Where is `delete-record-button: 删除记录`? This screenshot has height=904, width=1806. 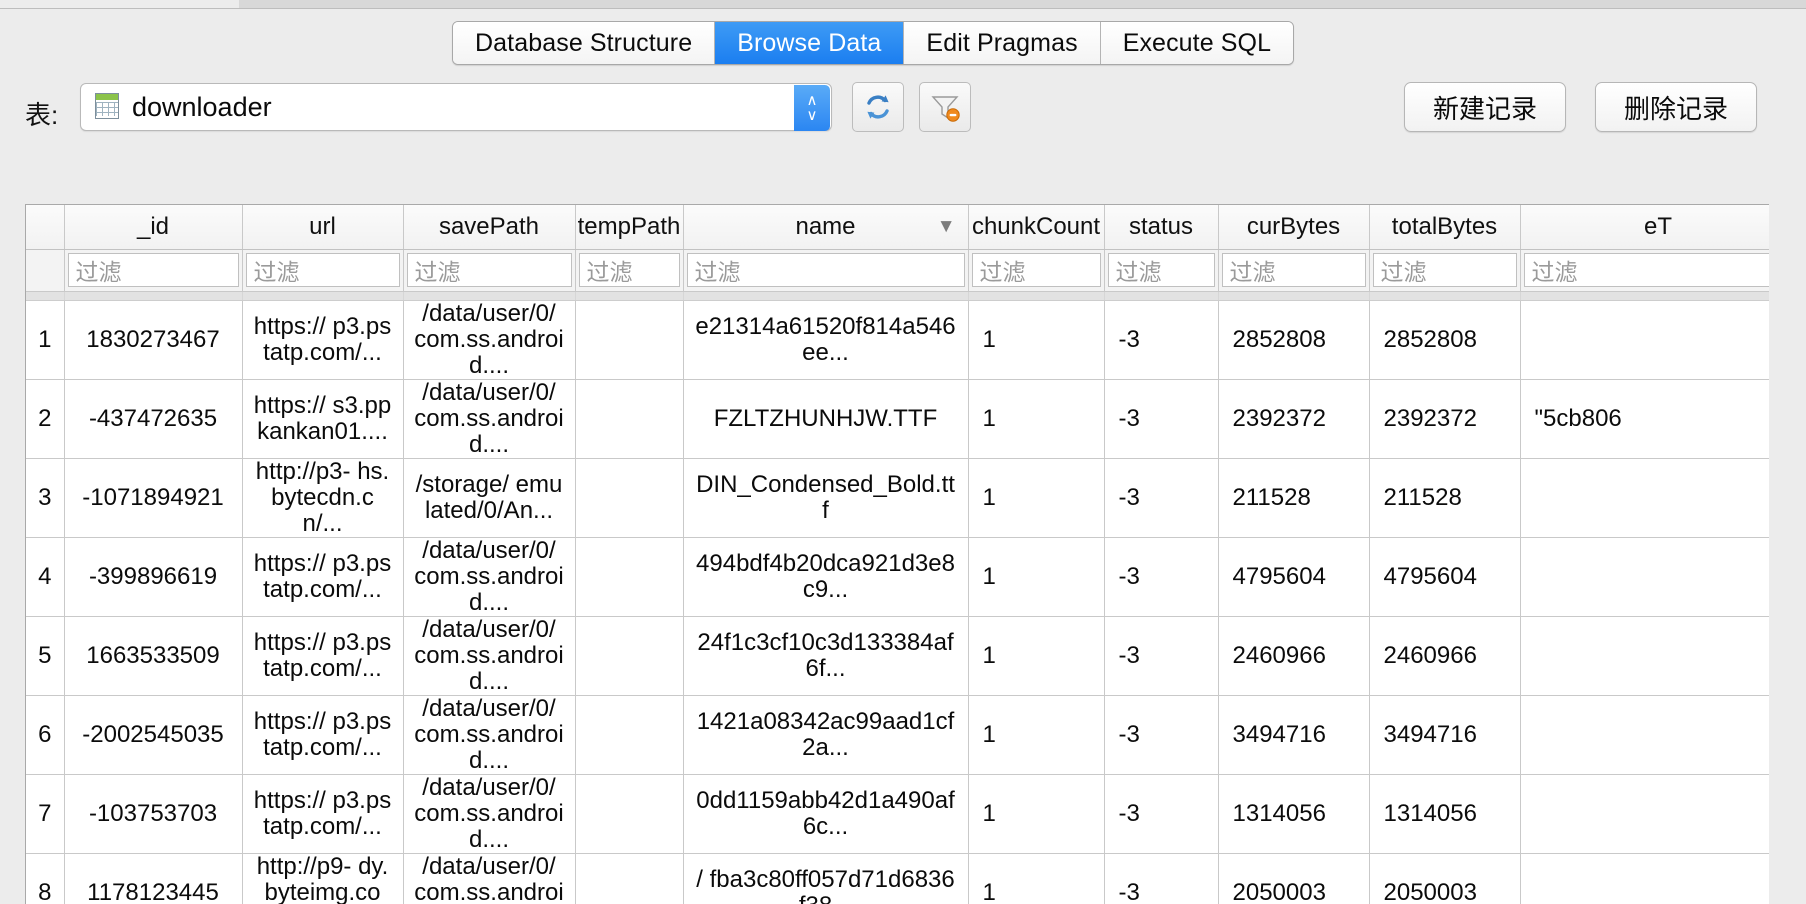 delete-record-button: 删除记录 is located at coordinates (1676, 107).